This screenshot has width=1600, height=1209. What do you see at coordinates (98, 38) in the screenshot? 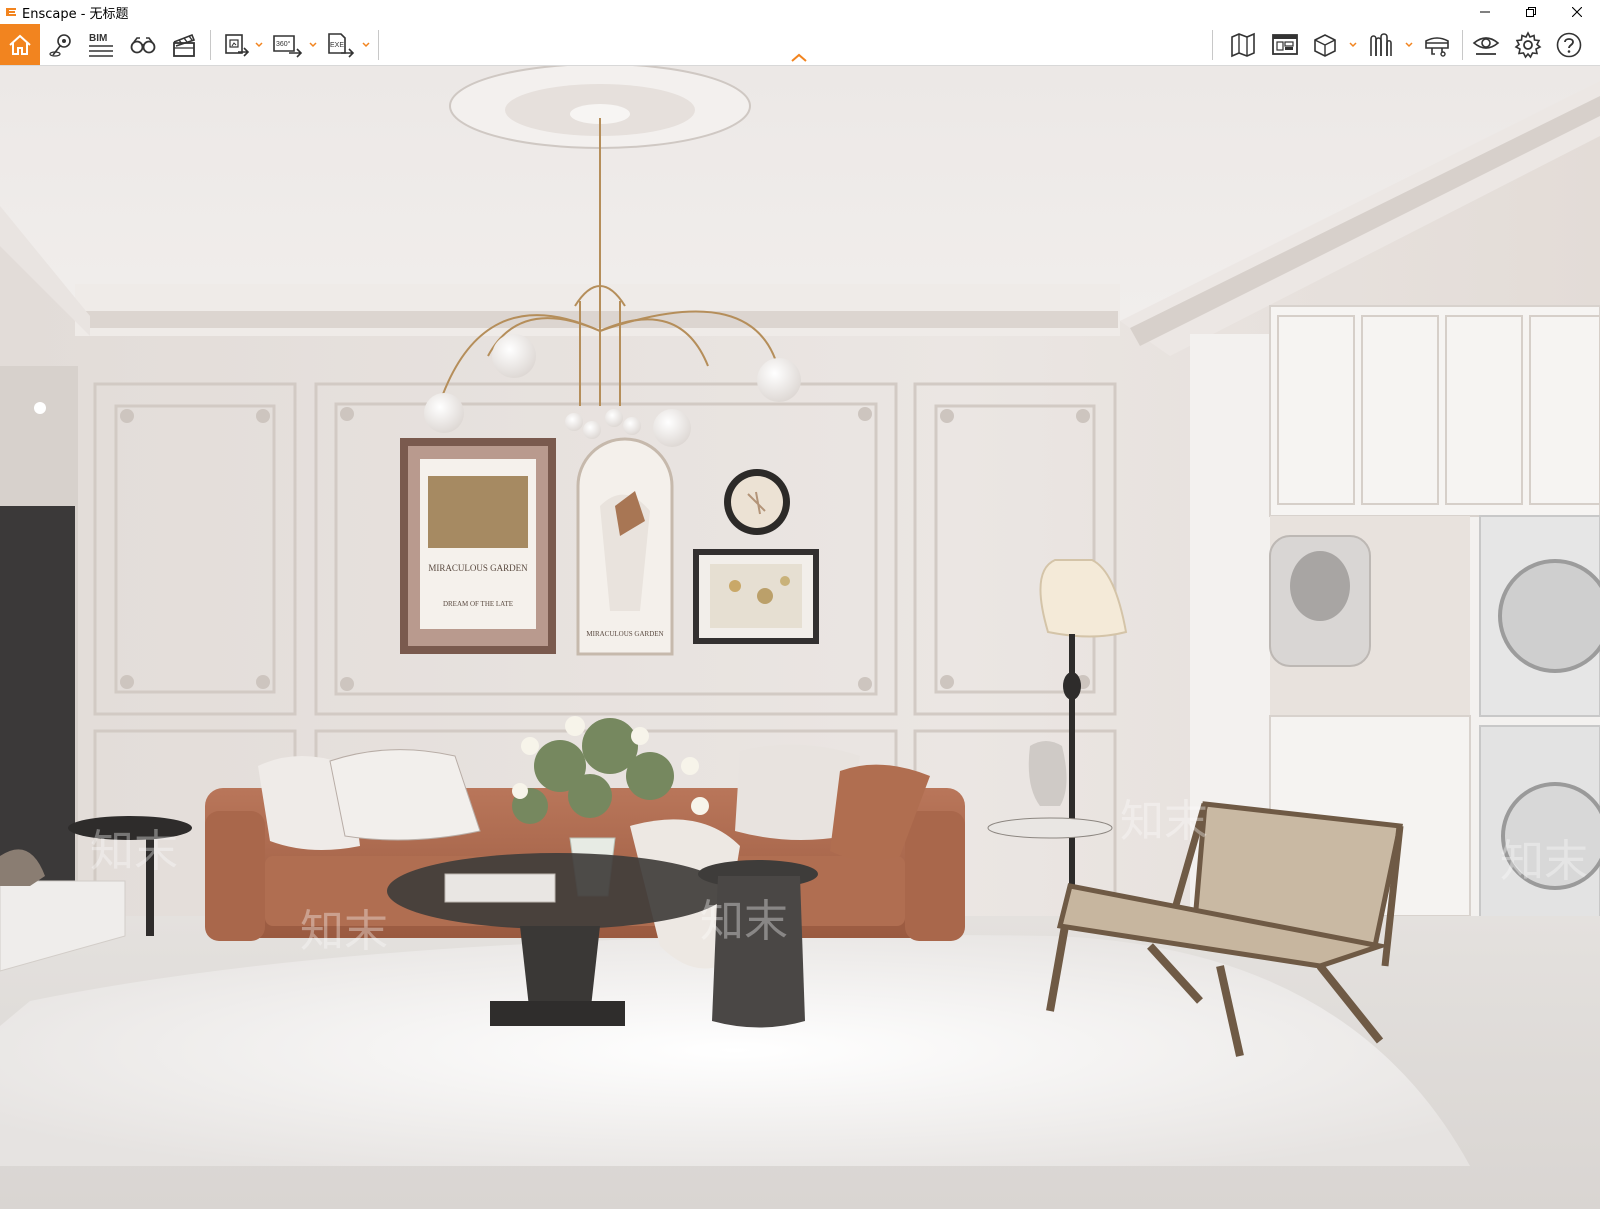
I see `svg-text: BIM` at bounding box center [98, 38].